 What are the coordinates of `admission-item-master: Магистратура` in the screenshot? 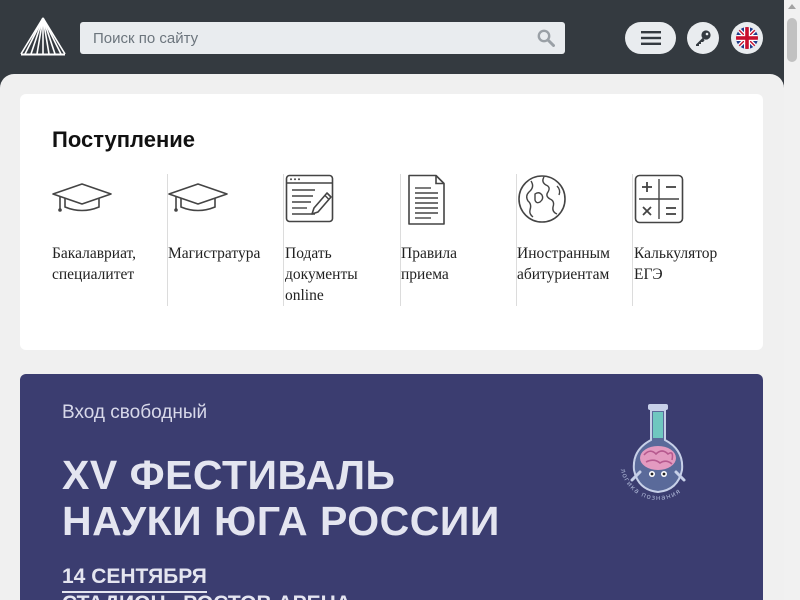 It's located at (226, 240).